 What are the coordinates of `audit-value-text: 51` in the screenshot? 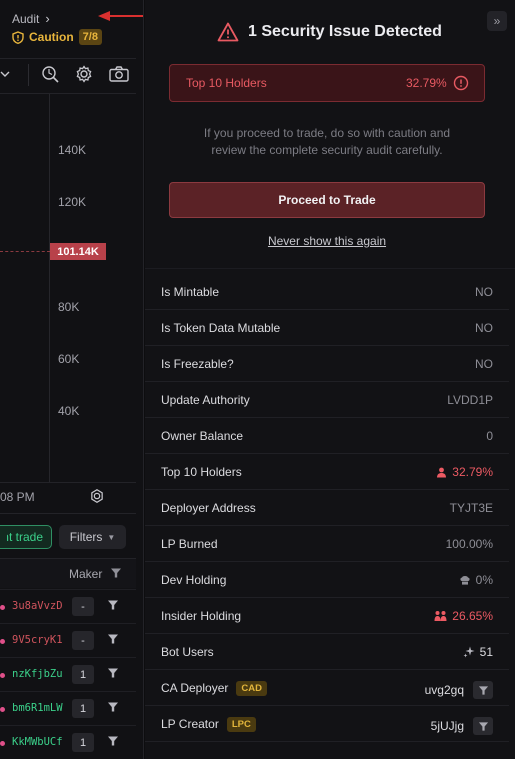 It's located at (486, 652).